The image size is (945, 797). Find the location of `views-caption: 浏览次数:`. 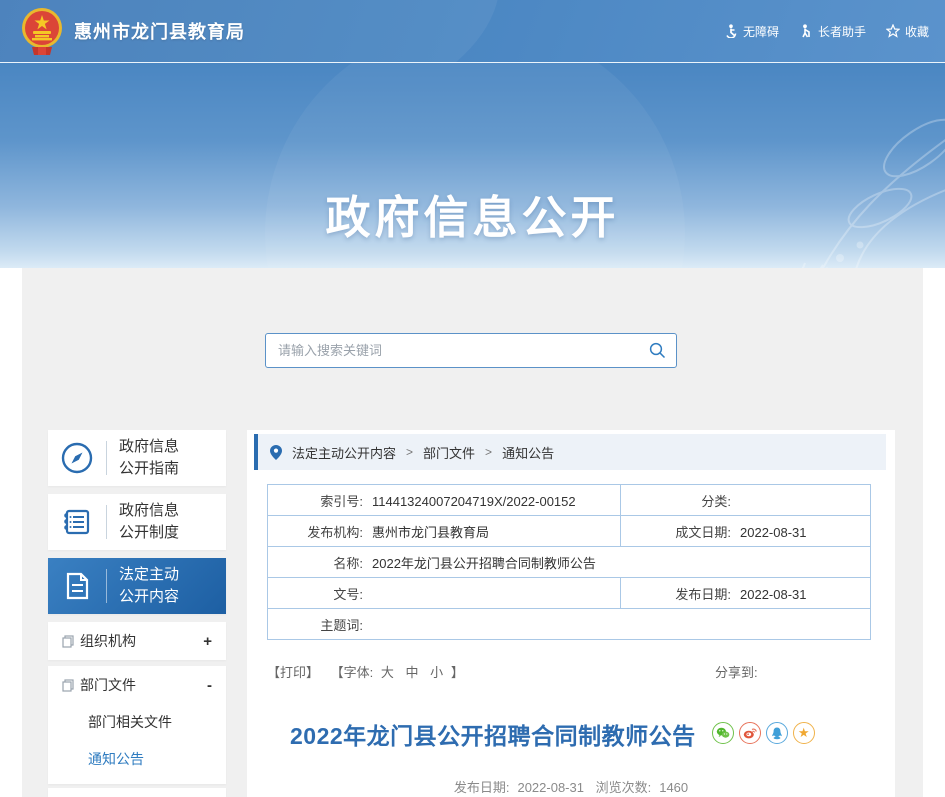

views-caption: 浏览次数: is located at coordinates (623, 787).